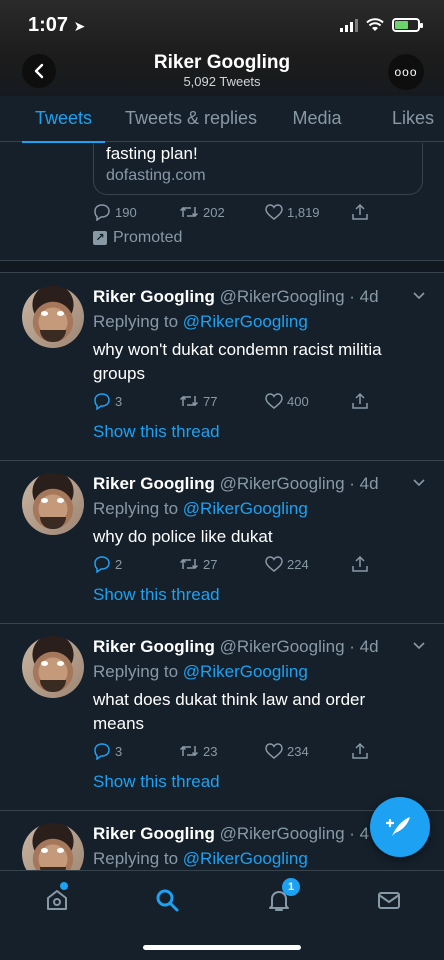  Describe the element at coordinates (222, 947) in the screenshot. I see `home-indicator-bar` at that location.